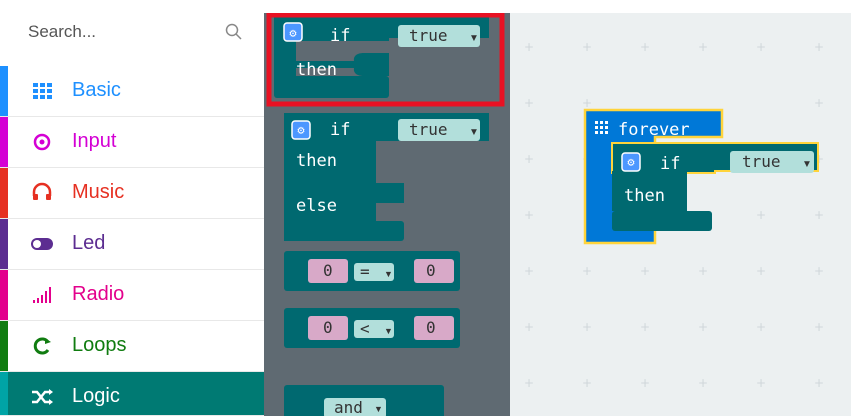 This screenshot has height=416, width=851. Describe the element at coordinates (365, 271) in the screenshot. I see `operator-value: =` at that location.